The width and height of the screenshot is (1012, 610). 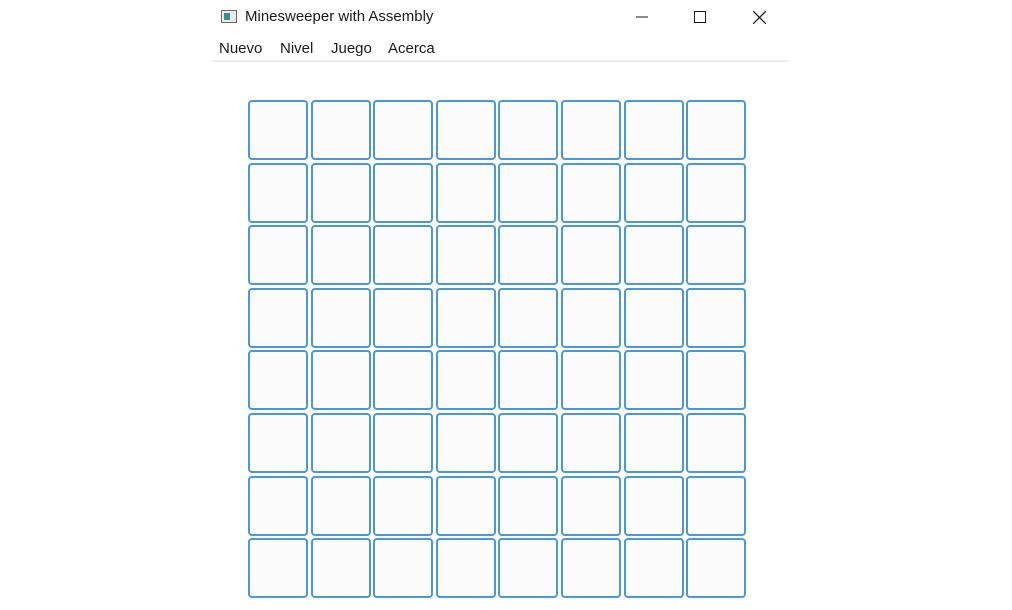 I want to click on maximize-button, so click(x=700, y=17).